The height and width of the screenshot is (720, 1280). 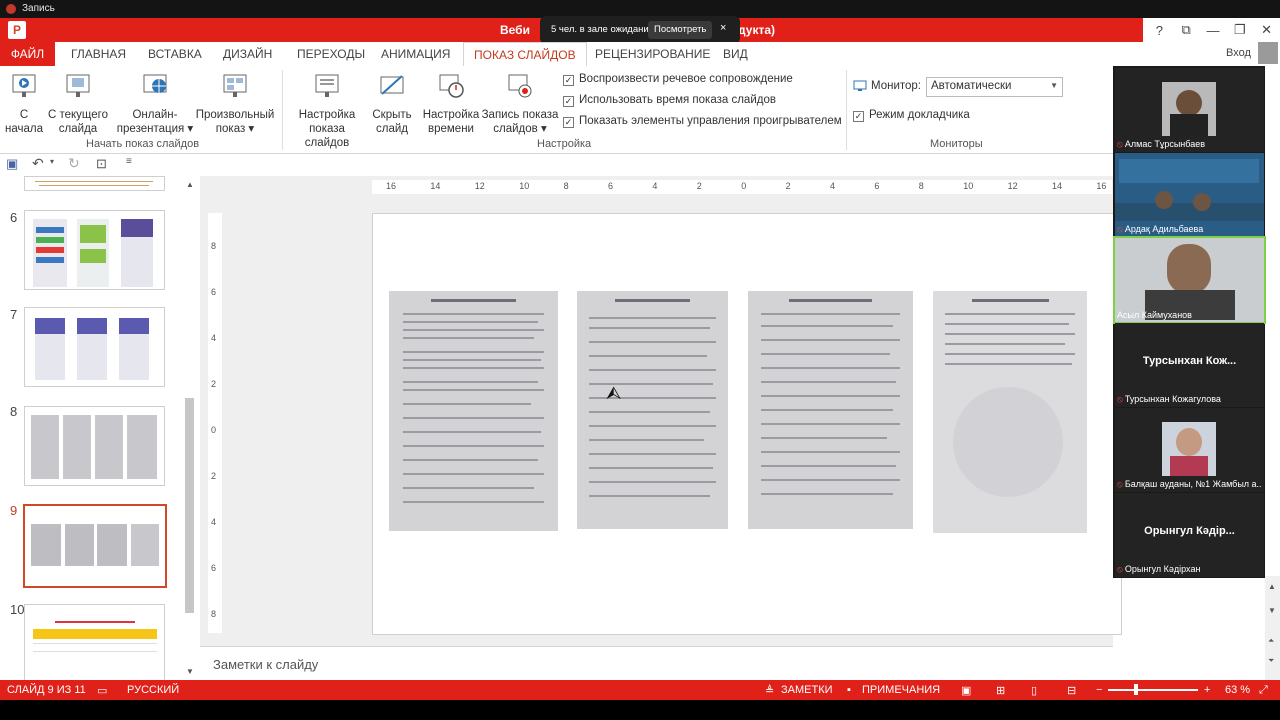 I want to click on notes-toggle-icon: ≜, so click(x=769, y=690).